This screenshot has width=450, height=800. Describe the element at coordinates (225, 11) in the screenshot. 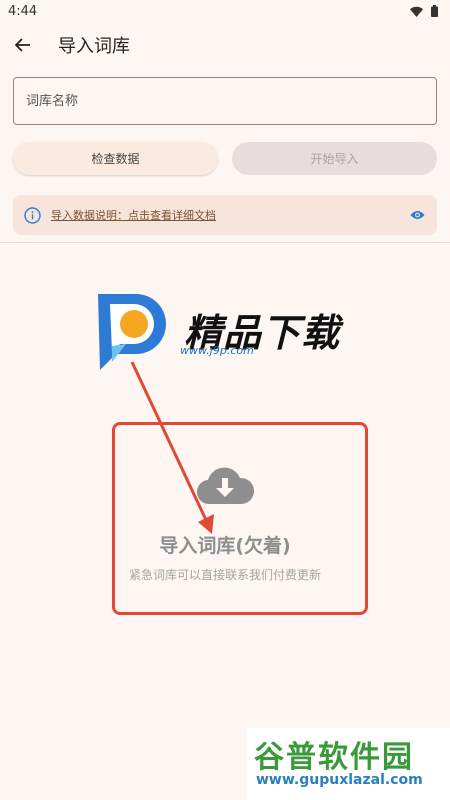

I see `status-bar: 4:44` at that location.